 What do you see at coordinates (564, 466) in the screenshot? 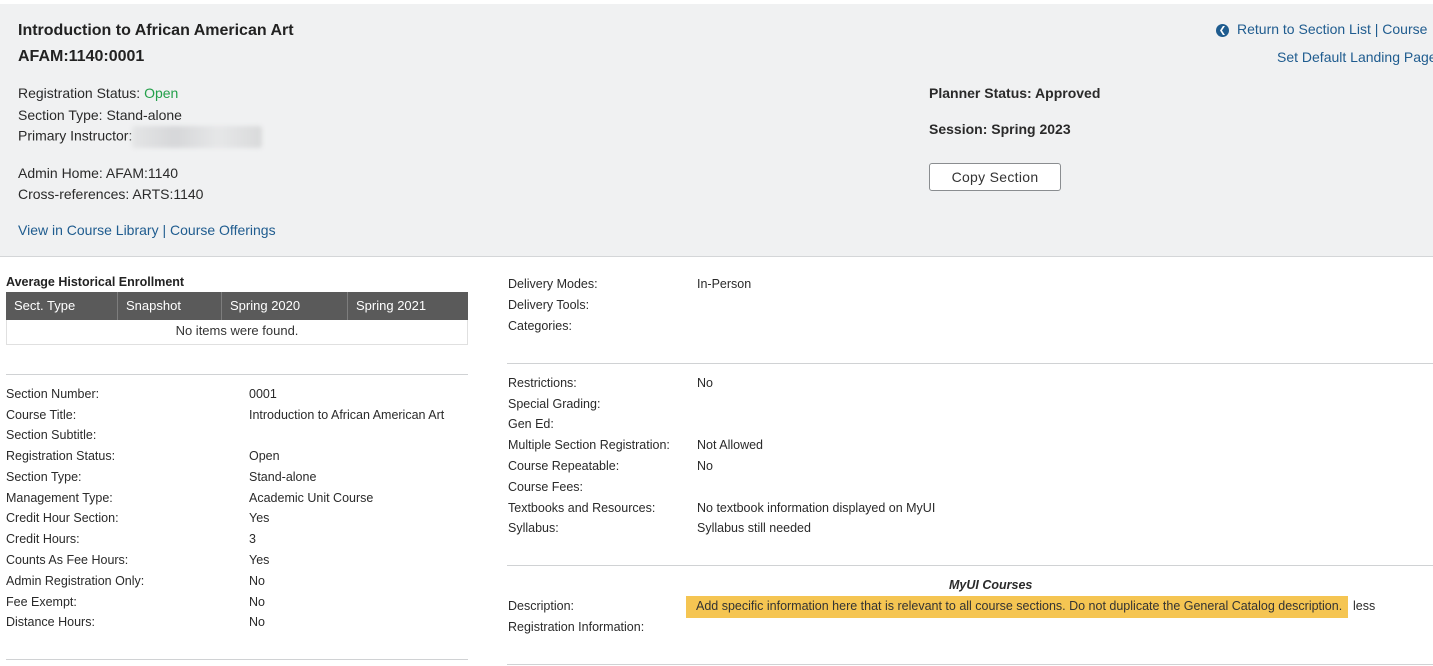
I see `course-repeatable-label: Course Repeatable:` at bounding box center [564, 466].